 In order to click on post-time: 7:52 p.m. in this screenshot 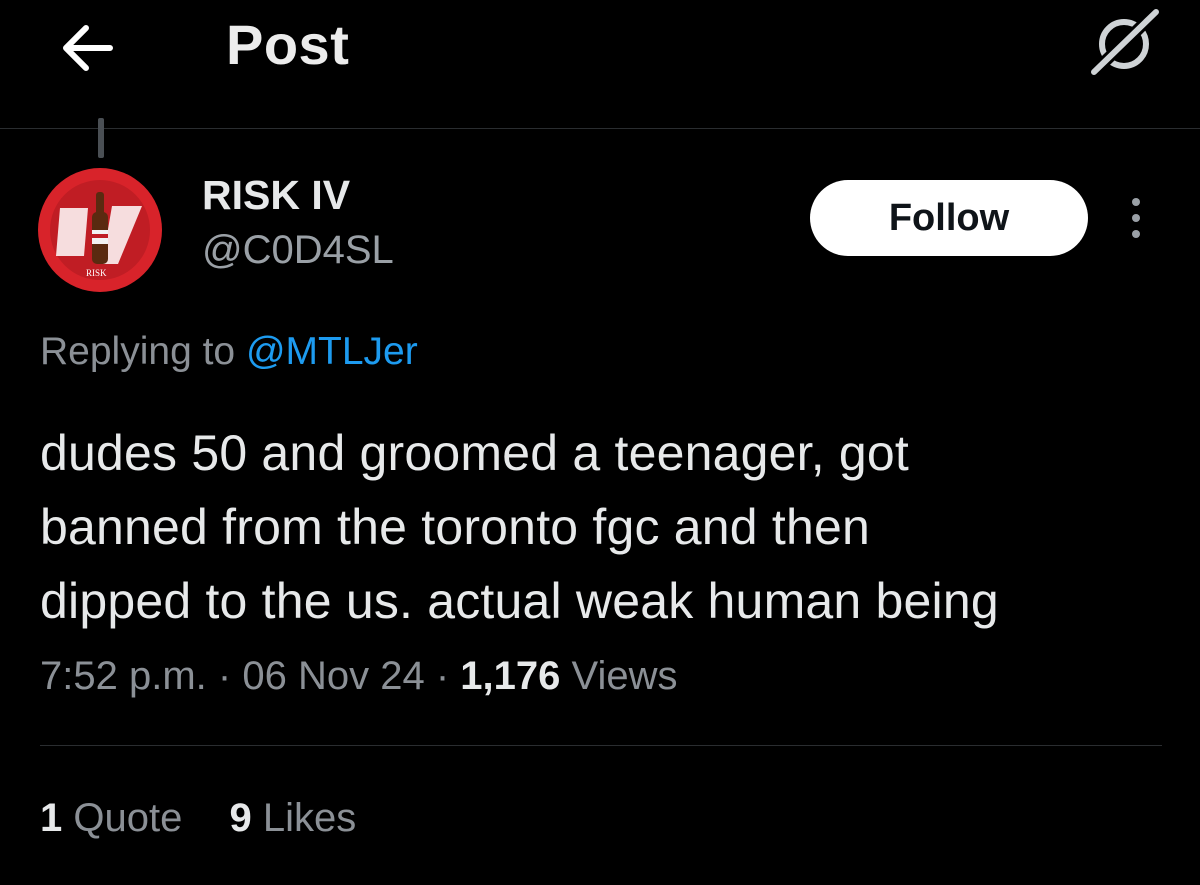, I will do `click(123, 676)`.